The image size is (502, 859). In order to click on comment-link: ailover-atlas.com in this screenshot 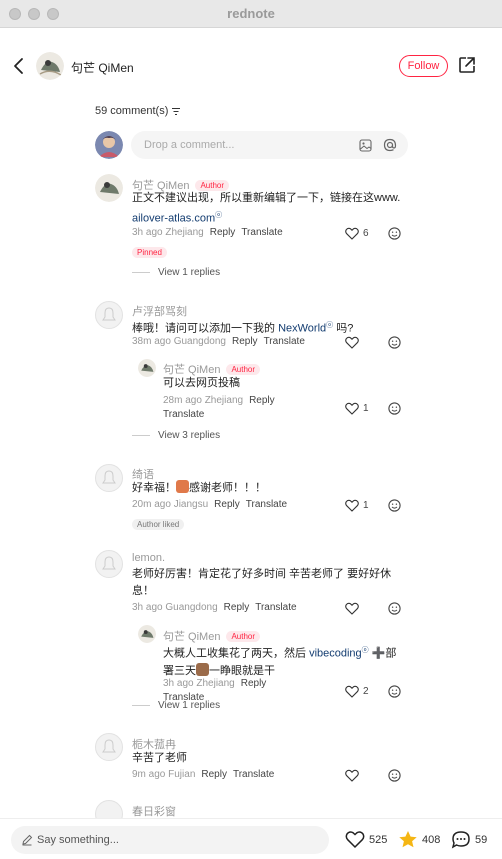, I will do `click(173, 219)`.